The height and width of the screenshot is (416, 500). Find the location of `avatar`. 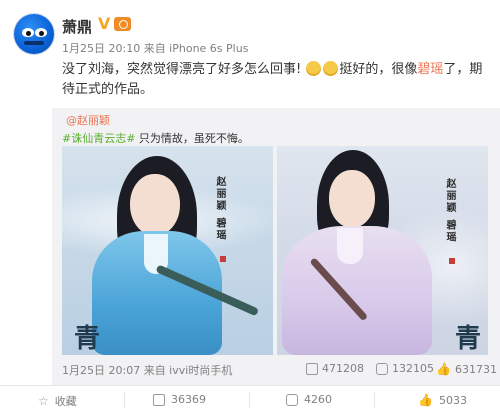

avatar is located at coordinates (34, 34).